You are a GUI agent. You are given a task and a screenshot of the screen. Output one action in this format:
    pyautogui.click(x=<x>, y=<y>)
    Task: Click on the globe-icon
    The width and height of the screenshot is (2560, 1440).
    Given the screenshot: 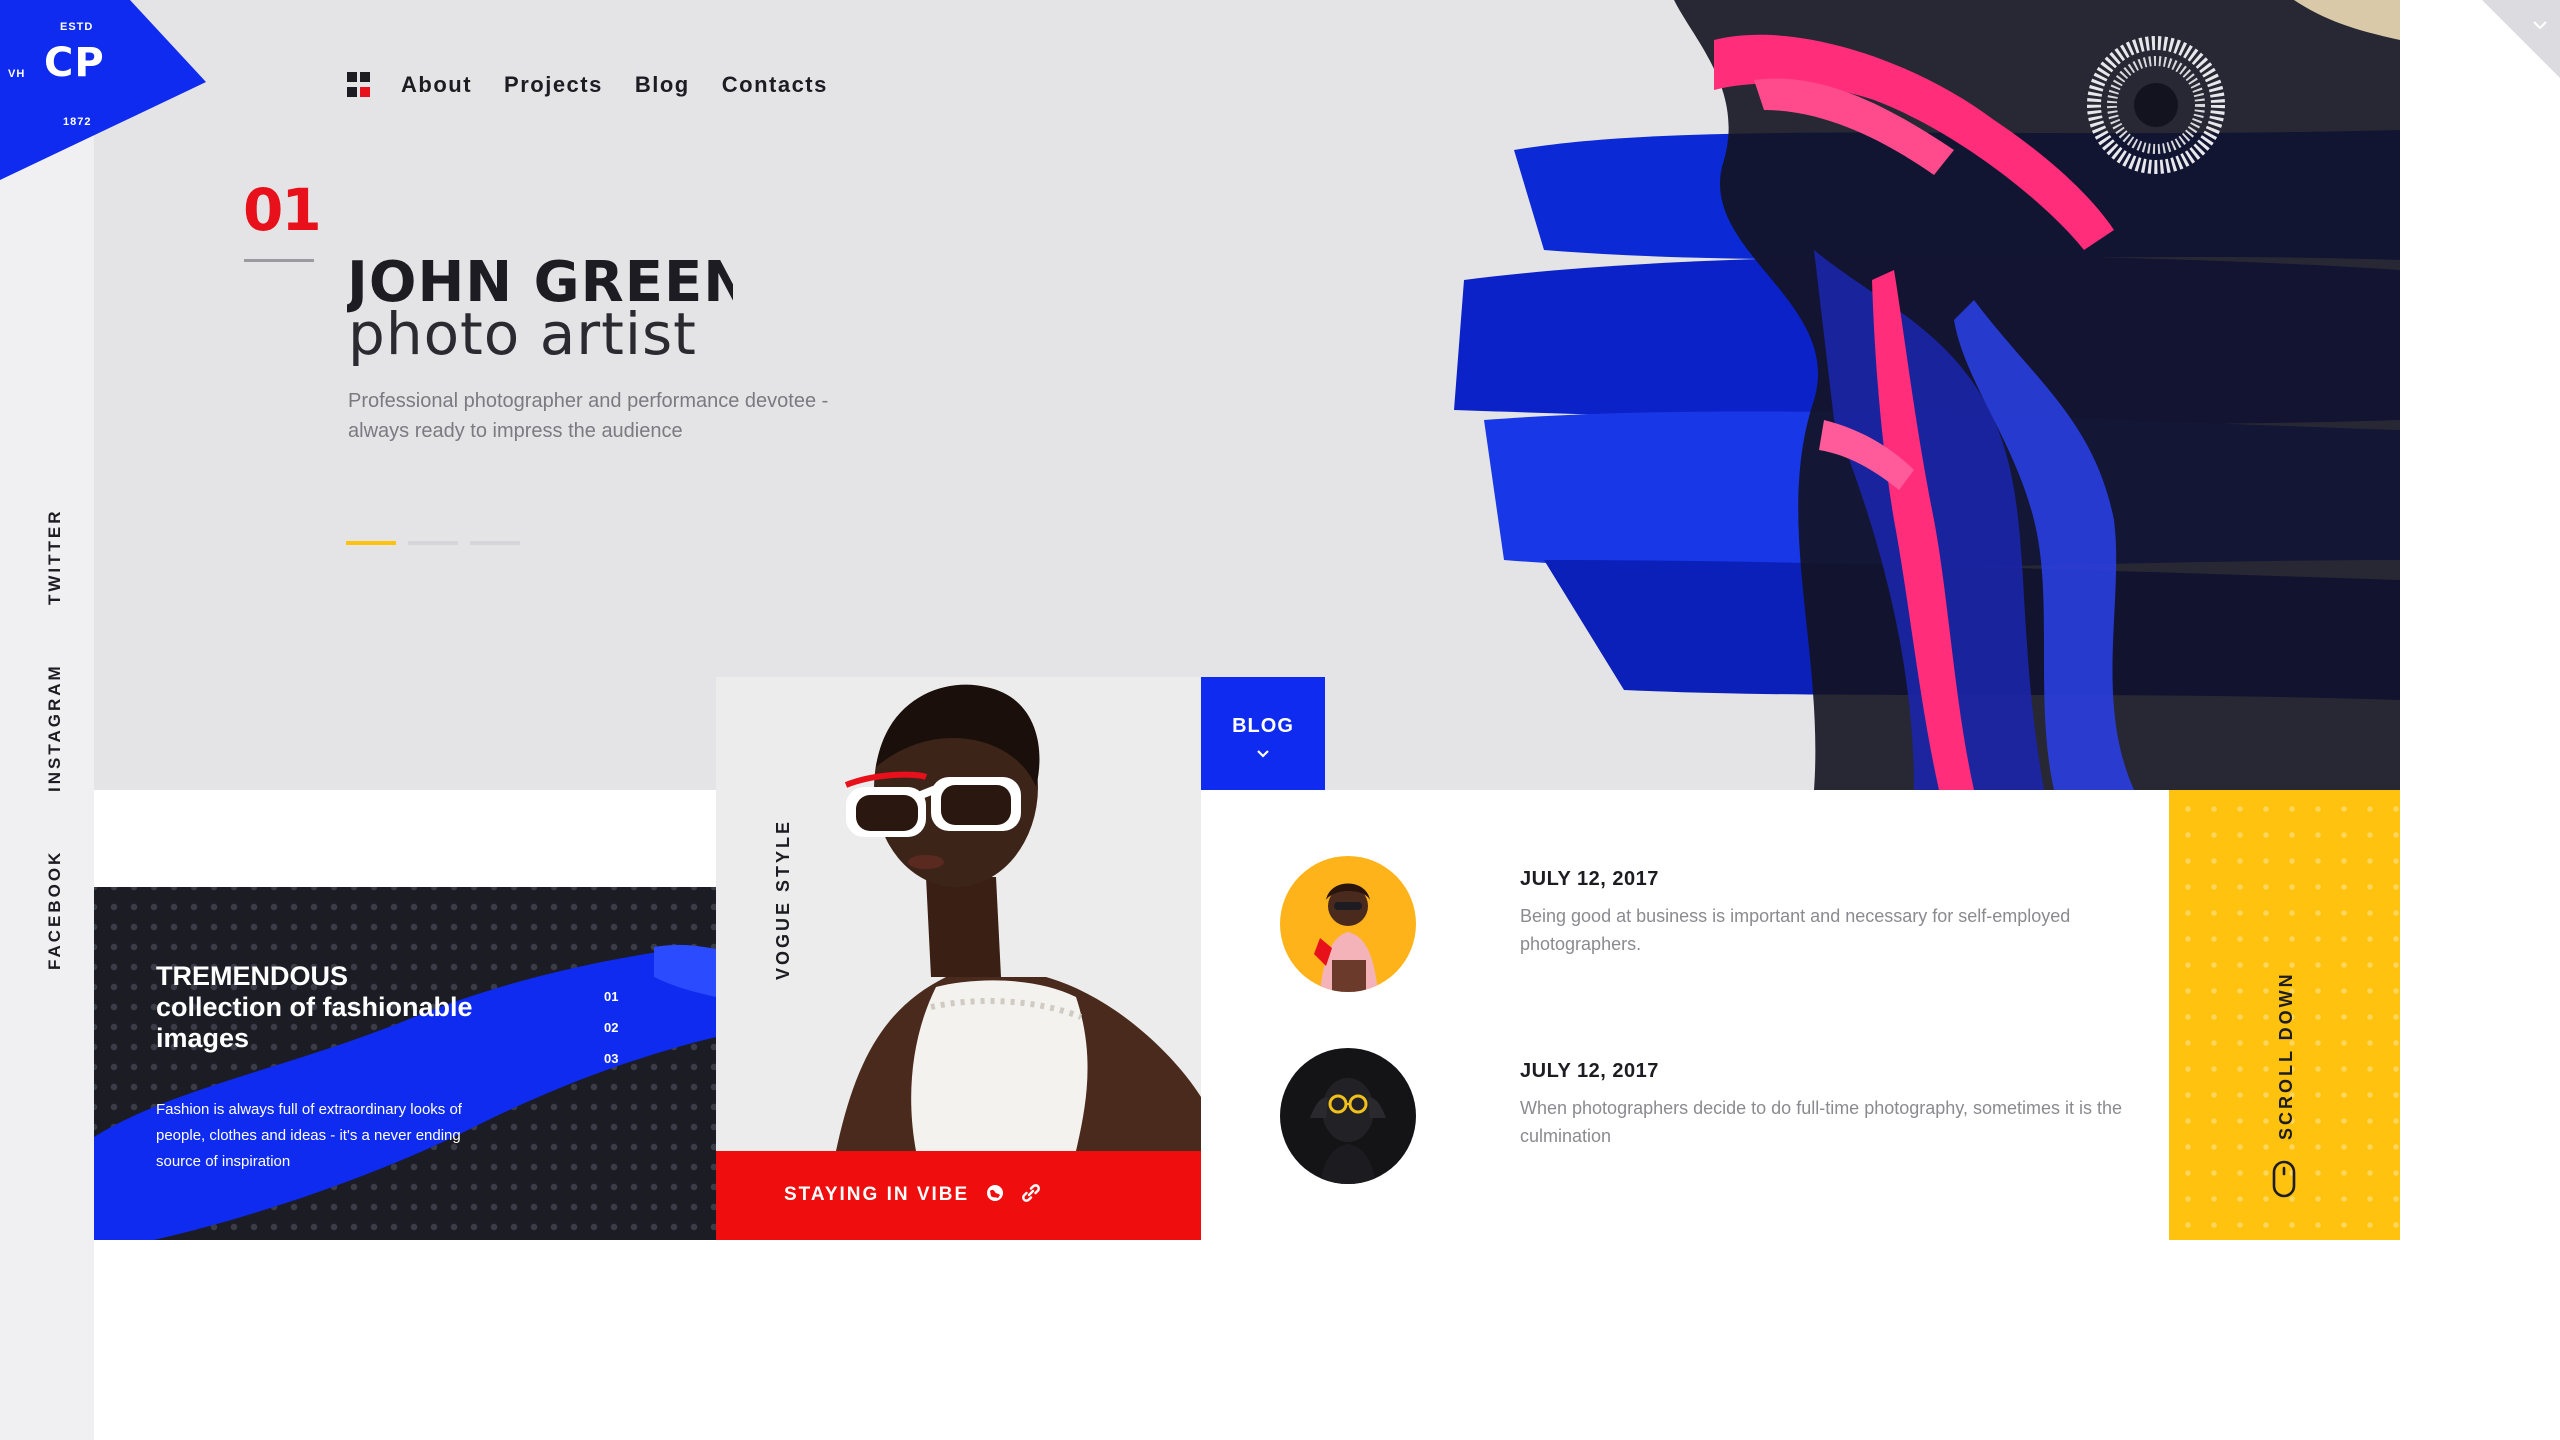 What is the action you would take?
    pyautogui.click(x=995, y=1193)
    